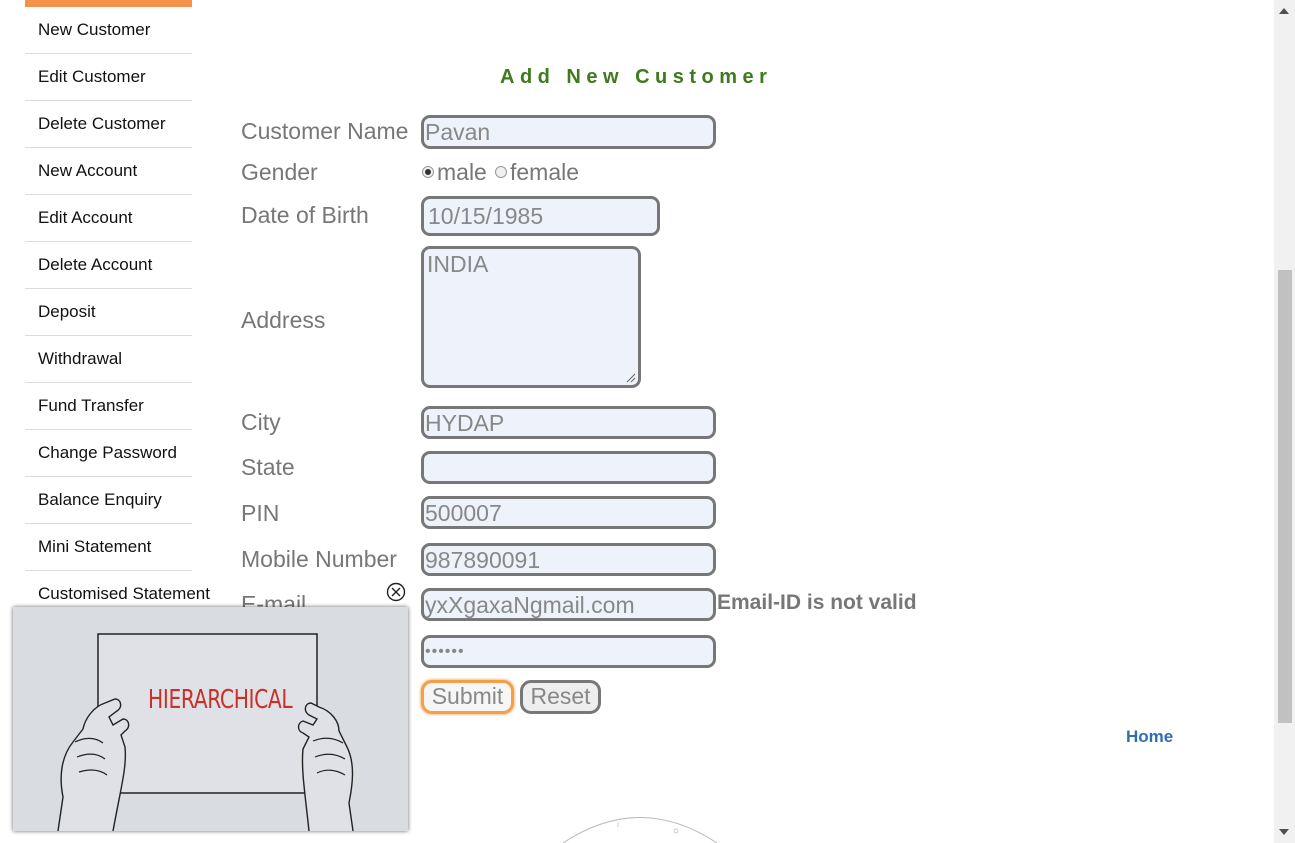 The image size is (1295, 843). What do you see at coordinates (279, 172) in the screenshot?
I see `gender-label: Gender` at bounding box center [279, 172].